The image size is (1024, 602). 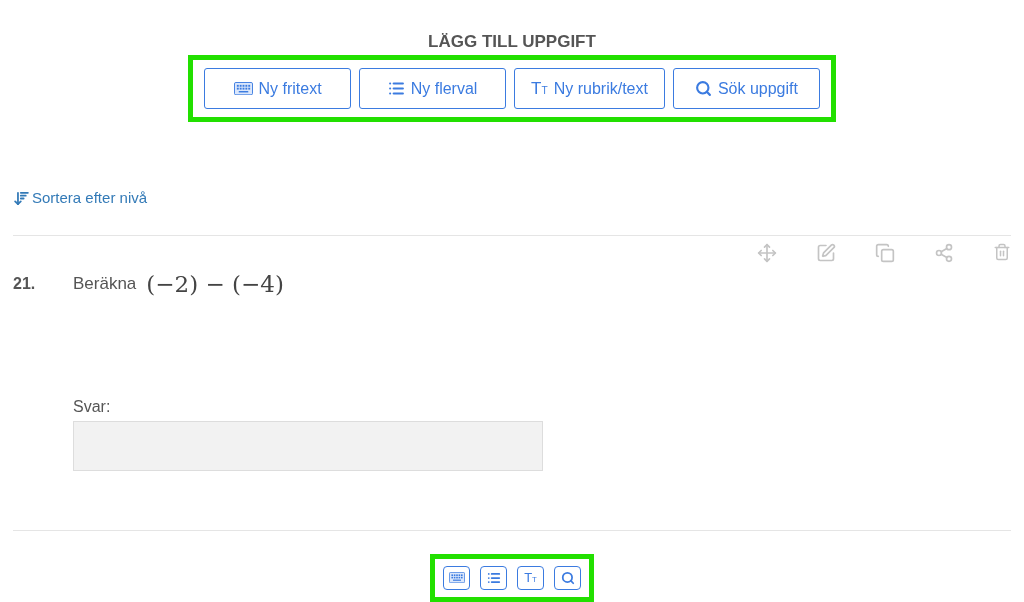 I want to click on sort-link: Sortera efter nivå, so click(x=80, y=198).